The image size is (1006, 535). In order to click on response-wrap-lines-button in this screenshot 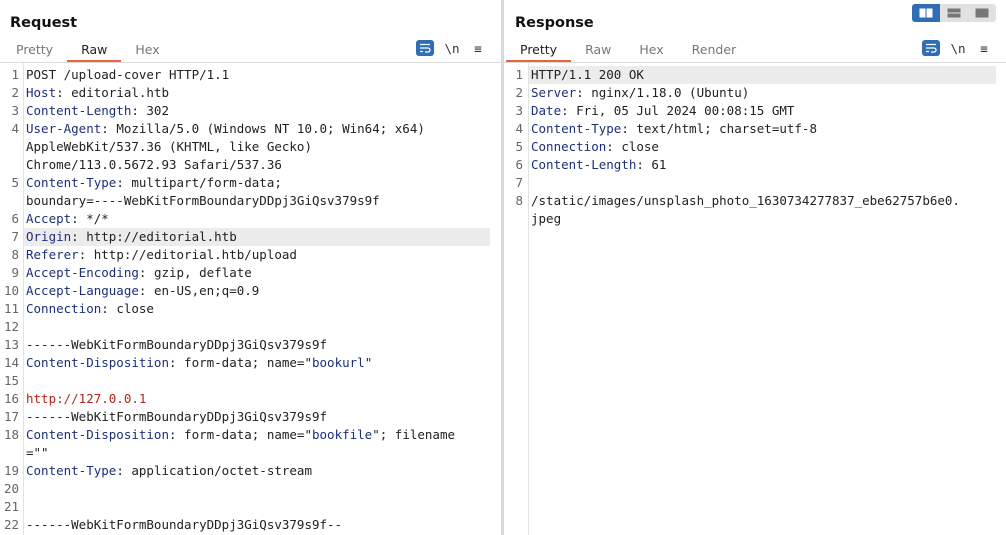, I will do `click(931, 48)`.